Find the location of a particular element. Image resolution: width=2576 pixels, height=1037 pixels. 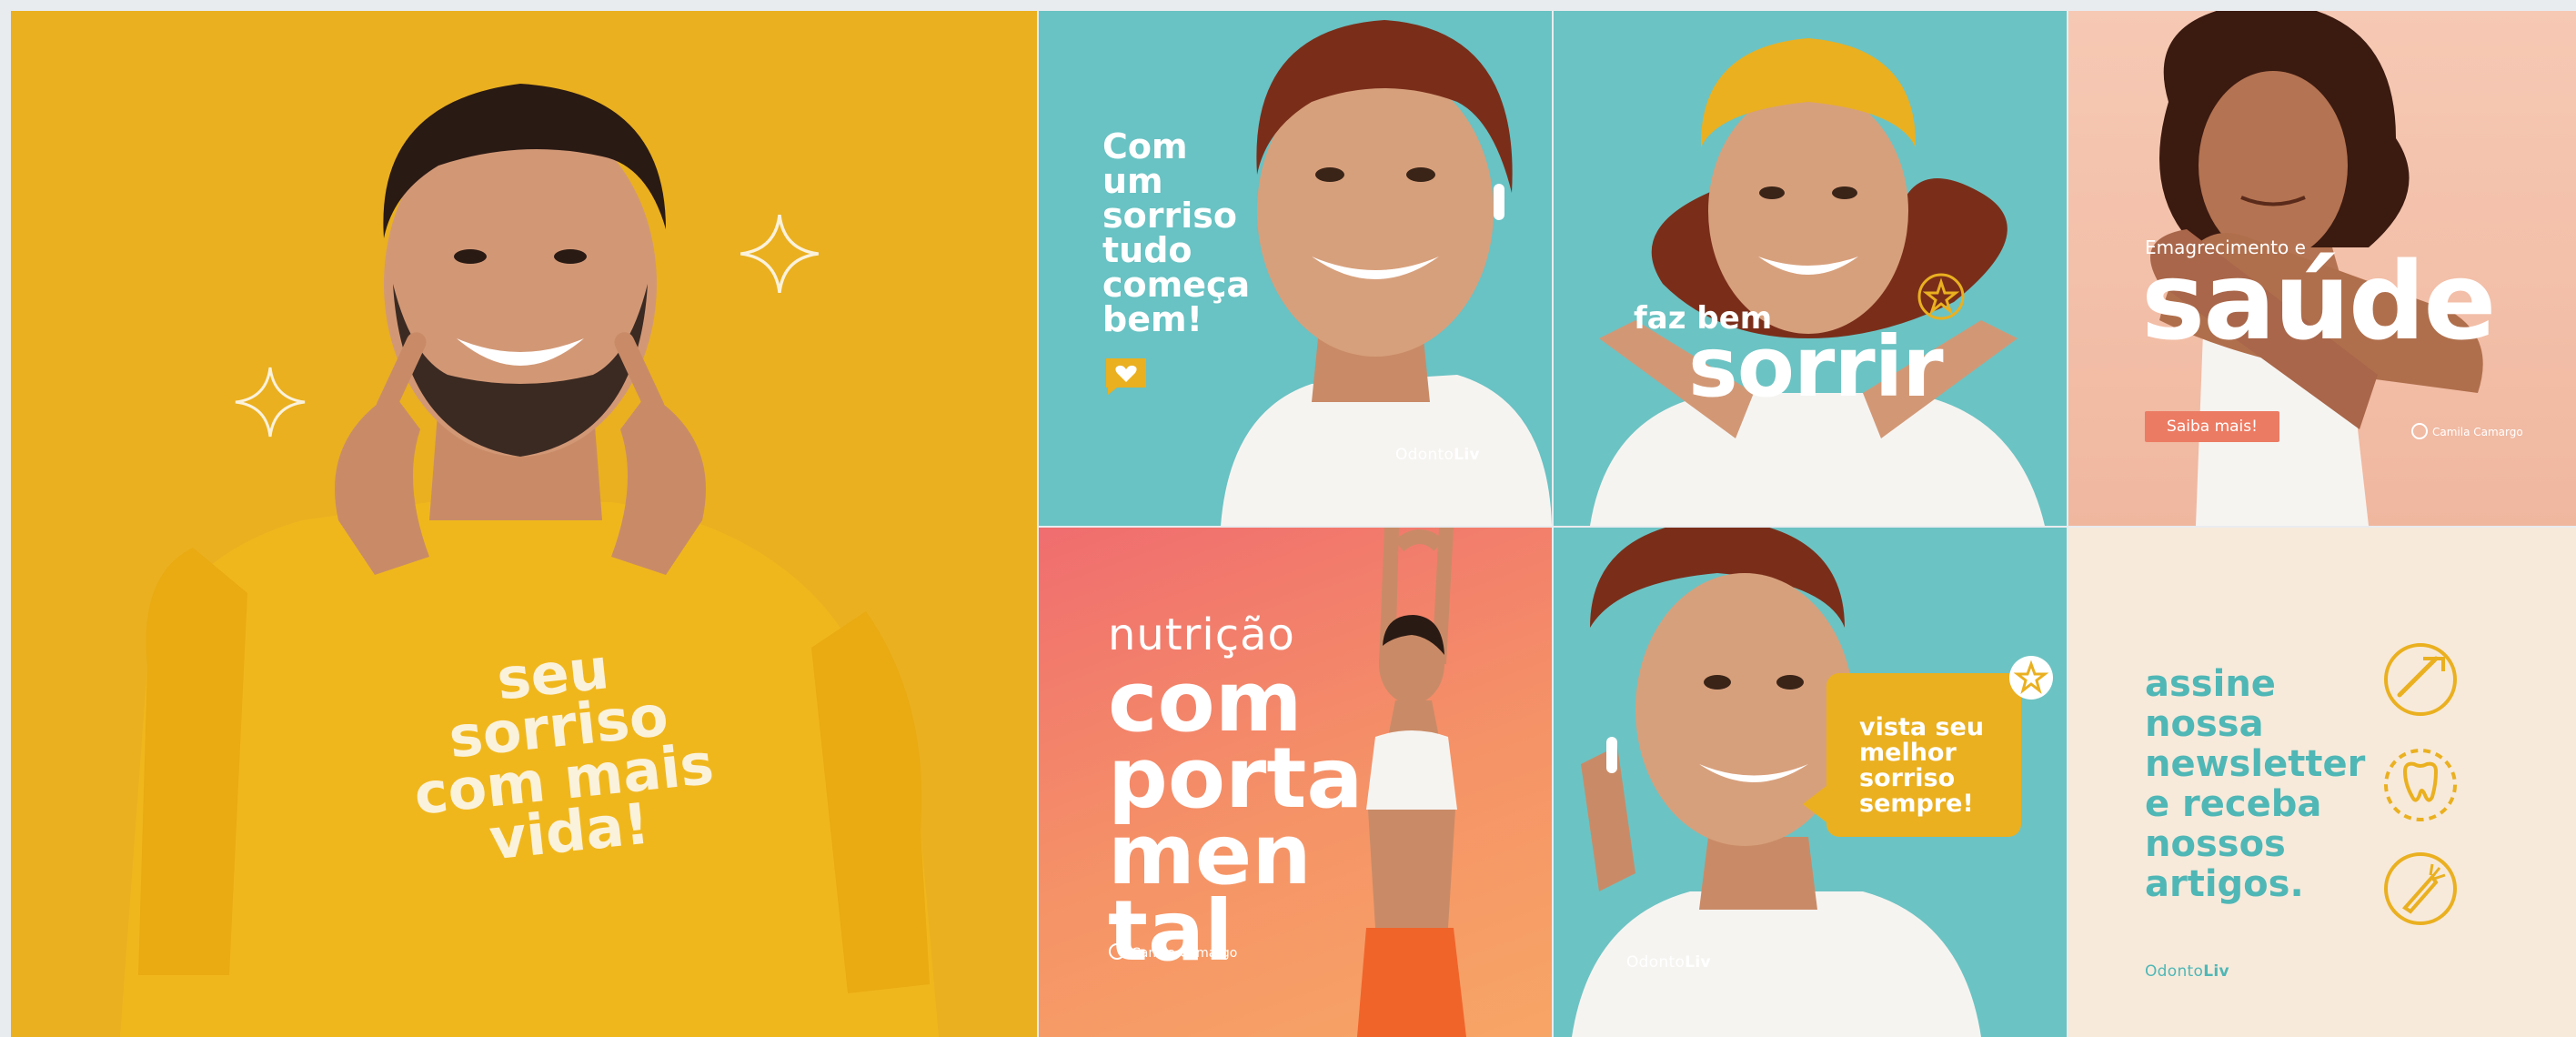

headline-line: Com is located at coordinates (1145, 146).